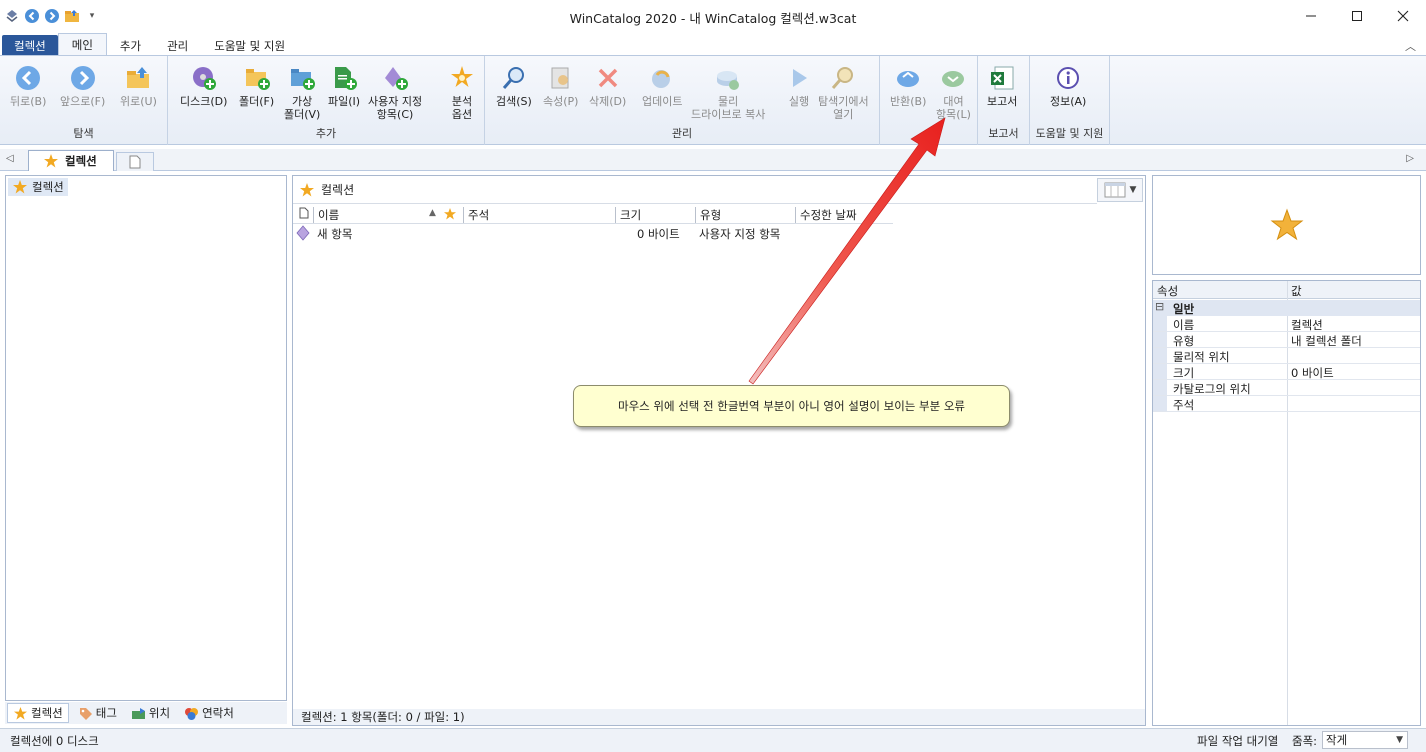 The width and height of the screenshot is (1426, 752). What do you see at coordinates (302, 78) in the screenshot?
I see `virtual-folder-add-icon` at bounding box center [302, 78].